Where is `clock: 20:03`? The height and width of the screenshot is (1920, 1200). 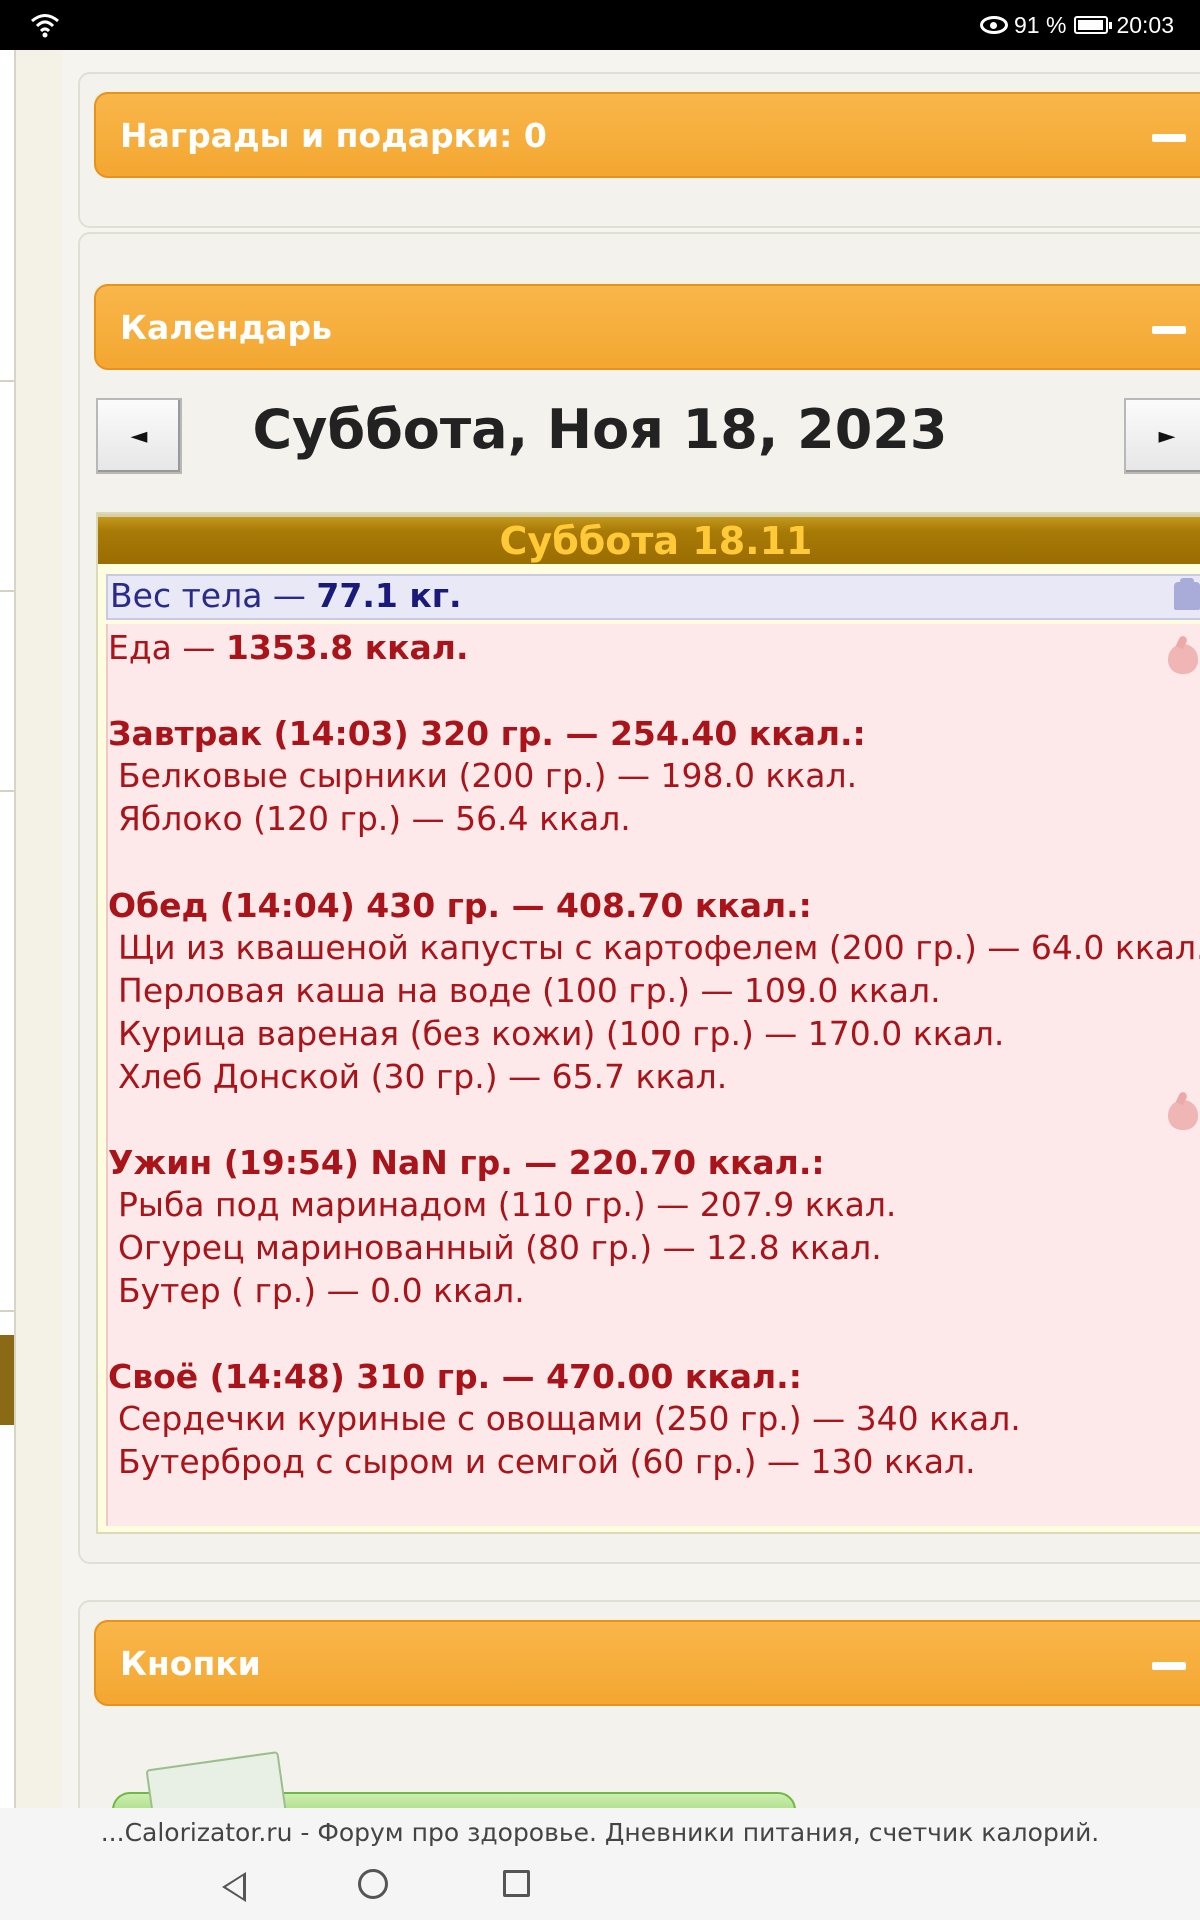 clock: 20:03 is located at coordinates (1145, 24).